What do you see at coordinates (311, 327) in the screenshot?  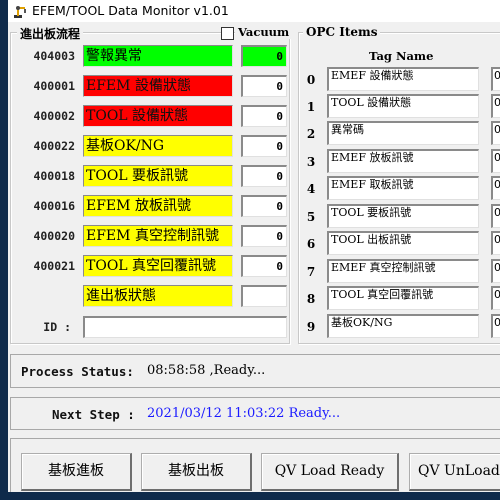 I see `opc-index: 9` at bounding box center [311, 327].